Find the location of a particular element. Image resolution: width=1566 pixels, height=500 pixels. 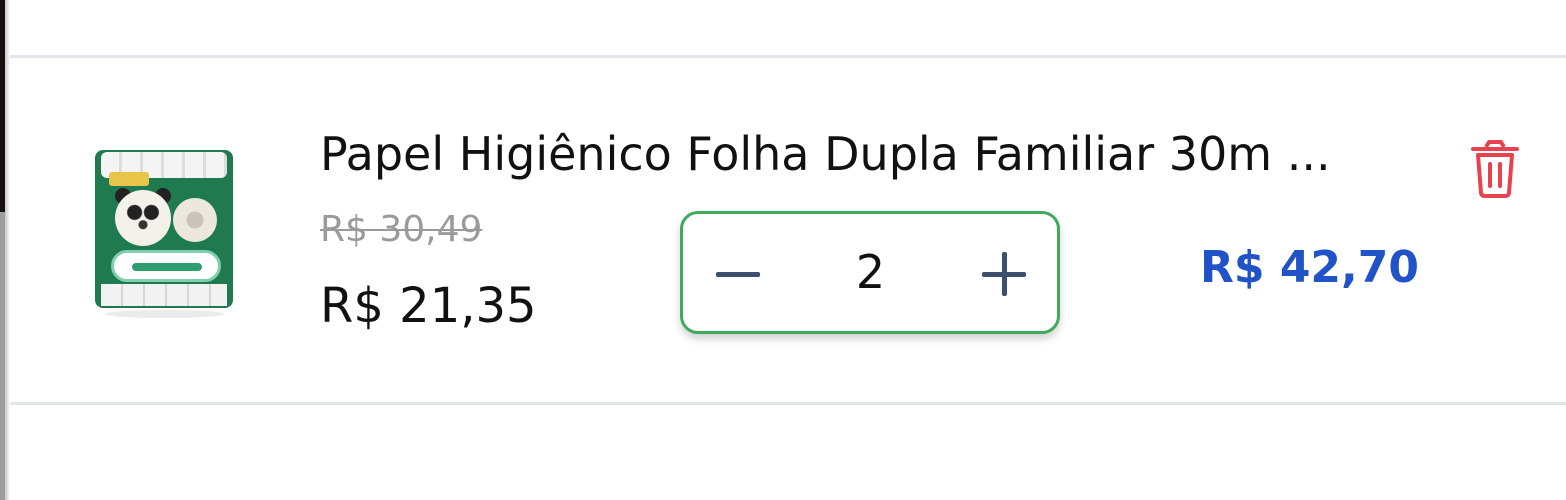

window-edge is located at coordinates (5, 250).